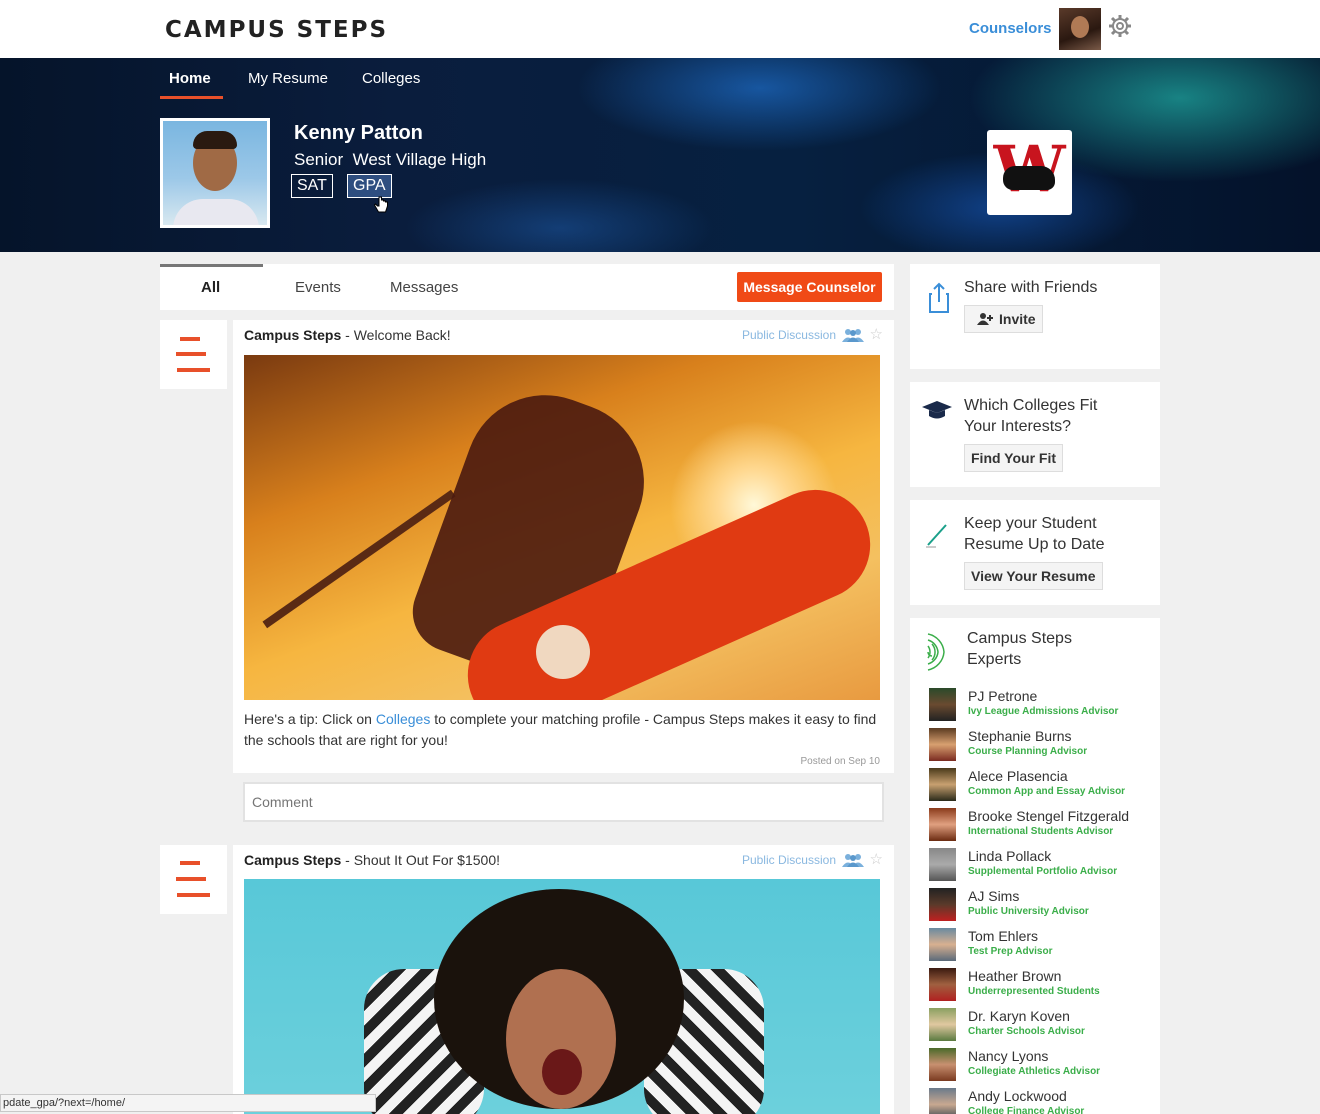  Describe the element at coordinates (1033, 576) in the screenshot. I see `view-resume-button: View Your Resume` at that location.